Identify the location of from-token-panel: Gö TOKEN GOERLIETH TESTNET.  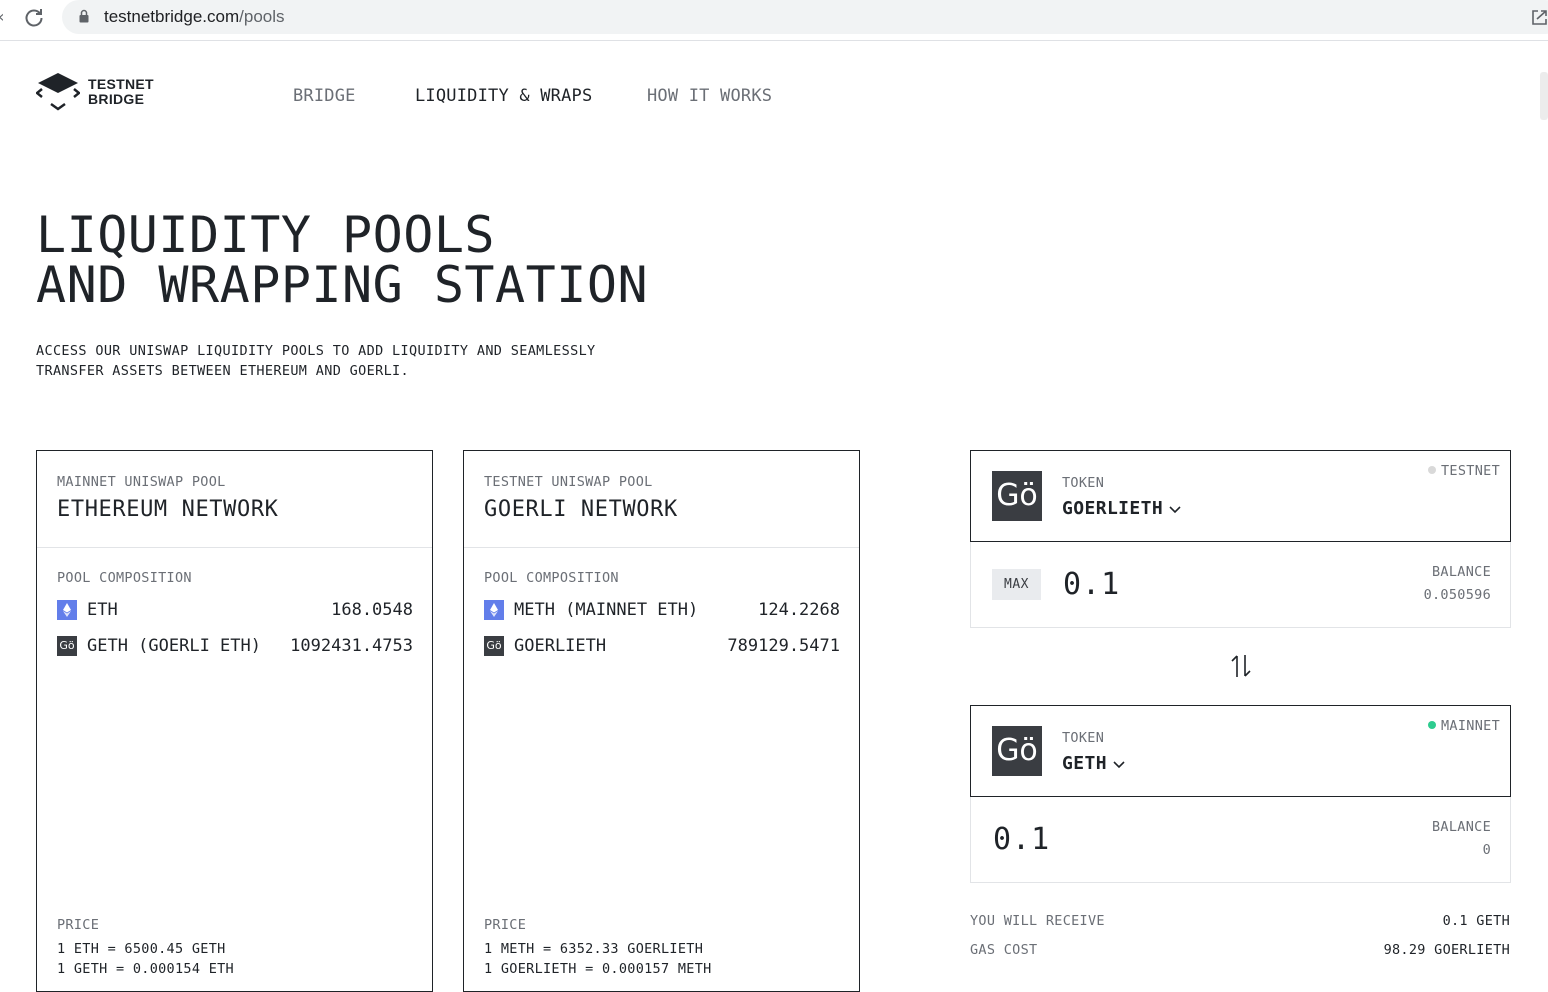
(1240, 496).